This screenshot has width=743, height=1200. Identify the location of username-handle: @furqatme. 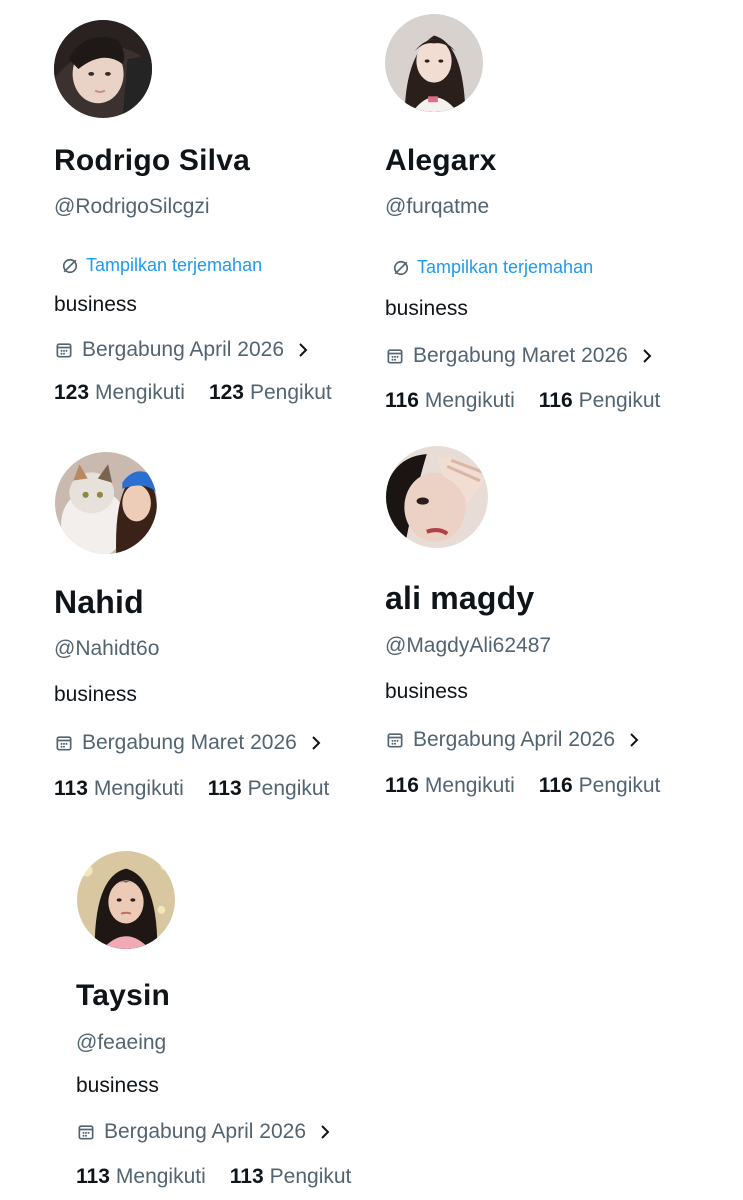
(437, 207).